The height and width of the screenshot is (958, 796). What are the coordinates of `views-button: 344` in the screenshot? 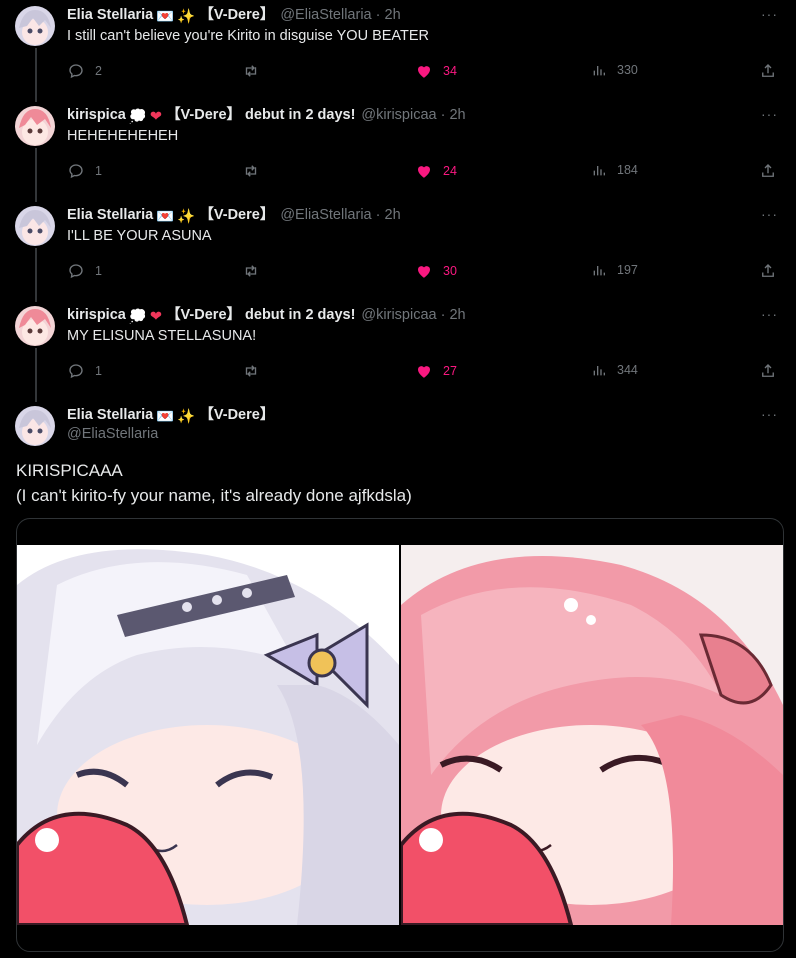 It's located at (614, 370).